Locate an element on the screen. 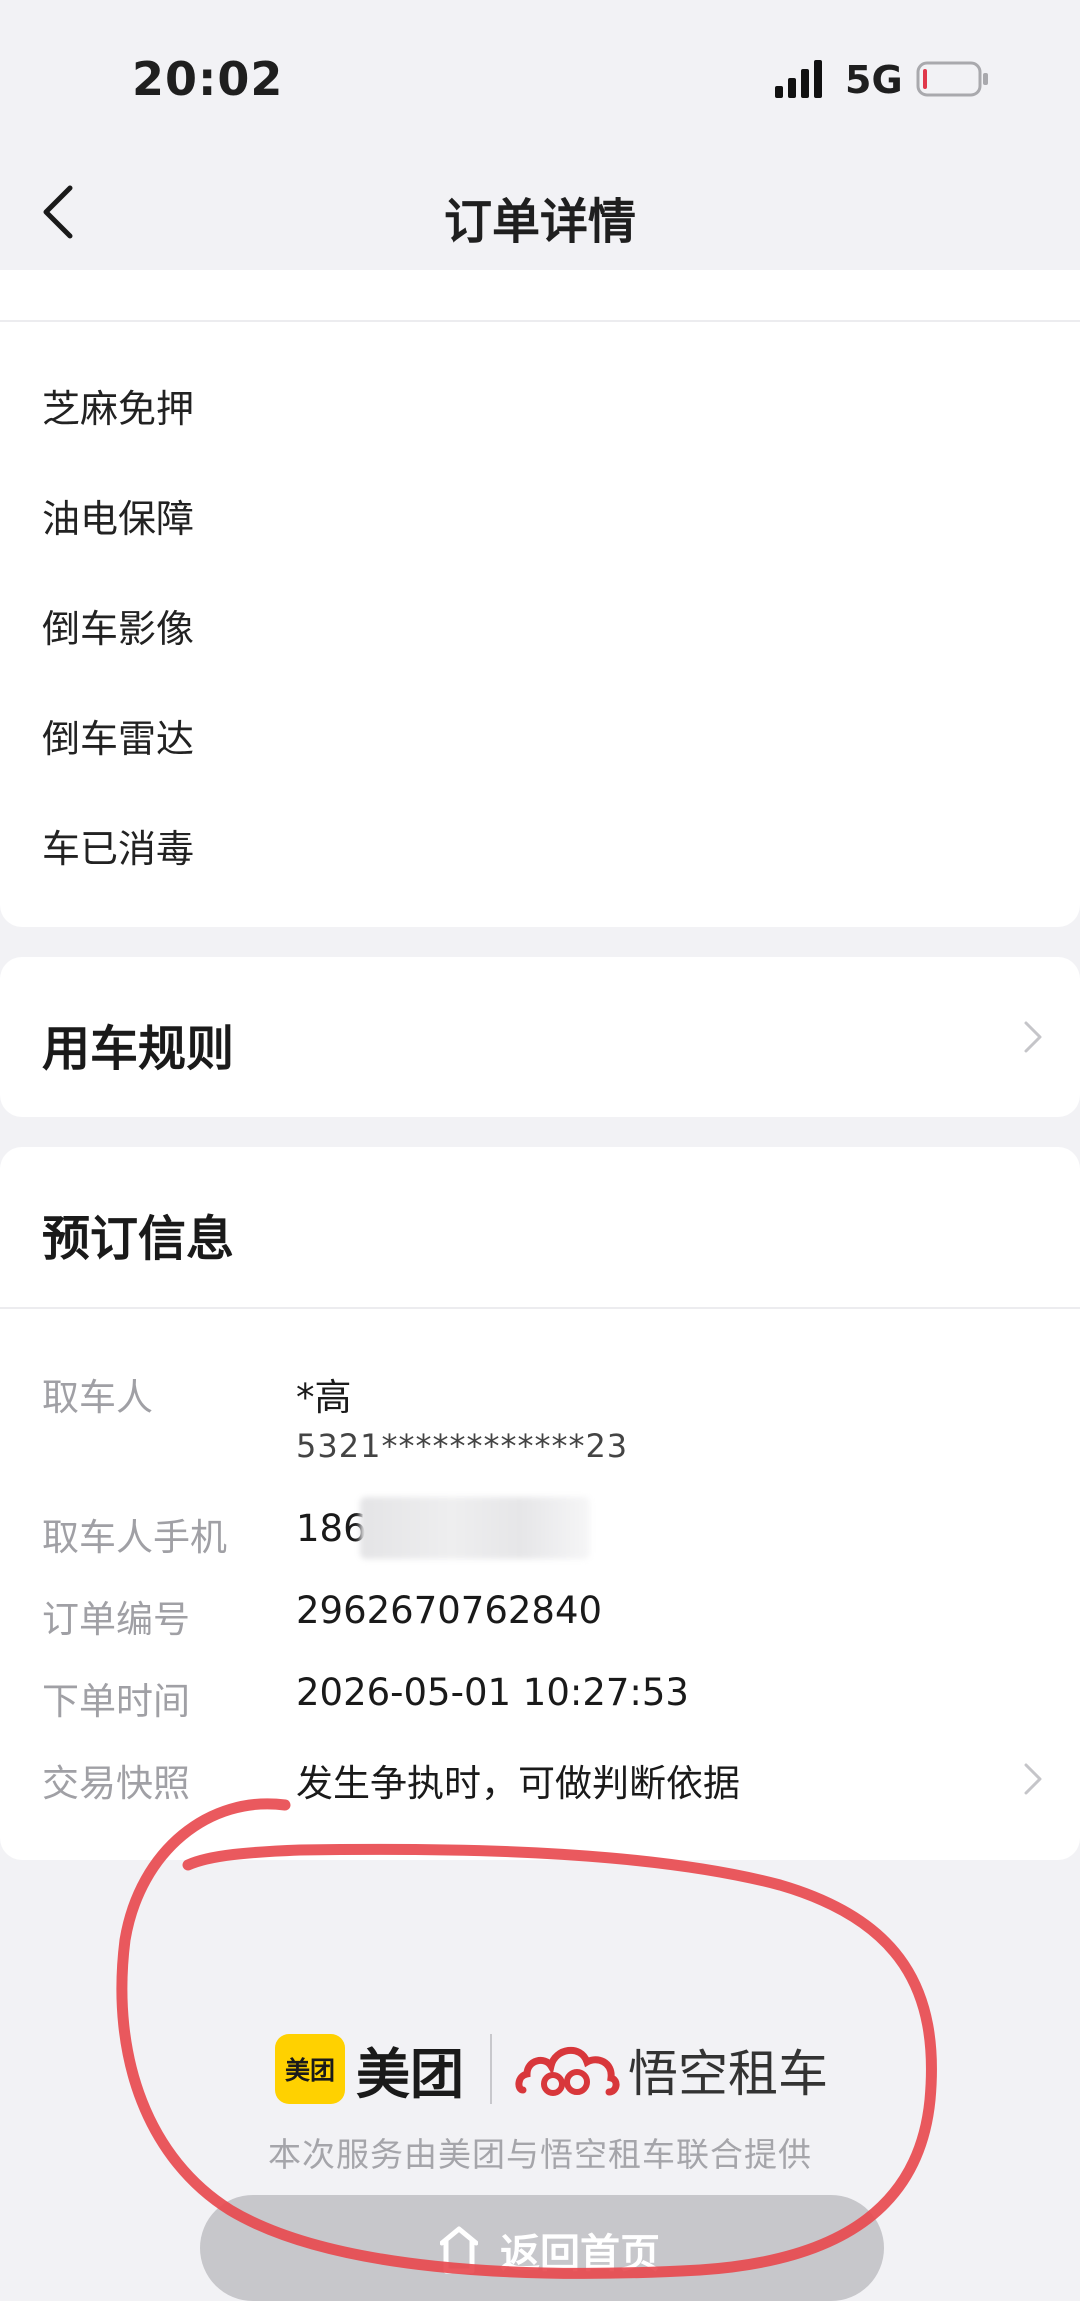 The width and height of the screenshot is (1080, 2301). pickup-phone-label: 取车人手机 is located at coordinates (134, 1537).